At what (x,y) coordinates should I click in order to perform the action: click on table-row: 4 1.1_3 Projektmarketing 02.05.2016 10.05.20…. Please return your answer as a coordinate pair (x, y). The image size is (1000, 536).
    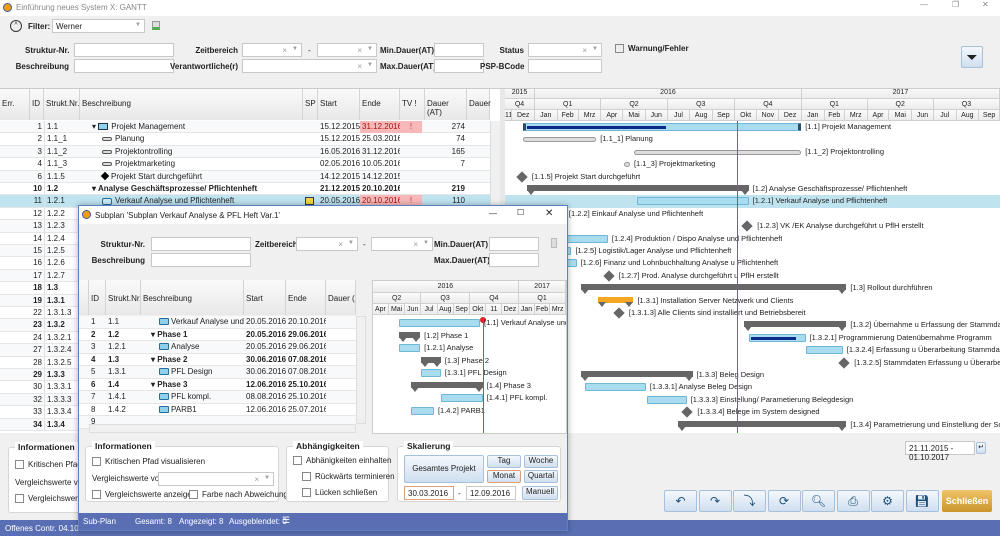
    Looking at the image, I should click on (245, 164).